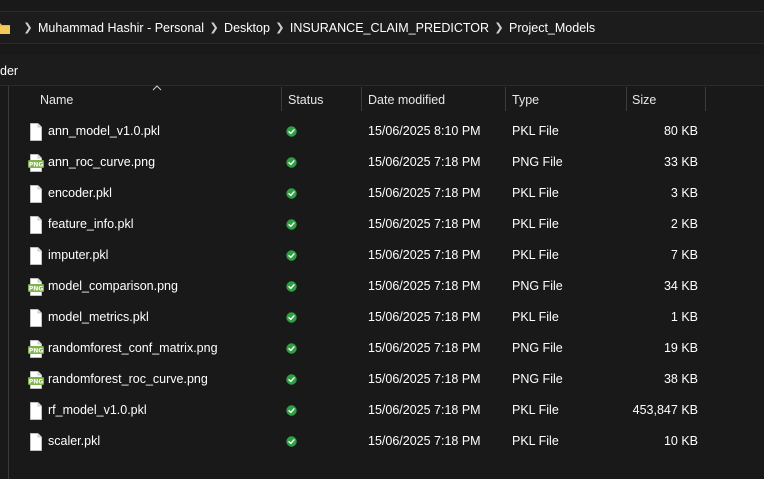  Describe the element at coordinates (247, 28) in the screenshot. I see `breadcrumb-item: Desktop` at that location.